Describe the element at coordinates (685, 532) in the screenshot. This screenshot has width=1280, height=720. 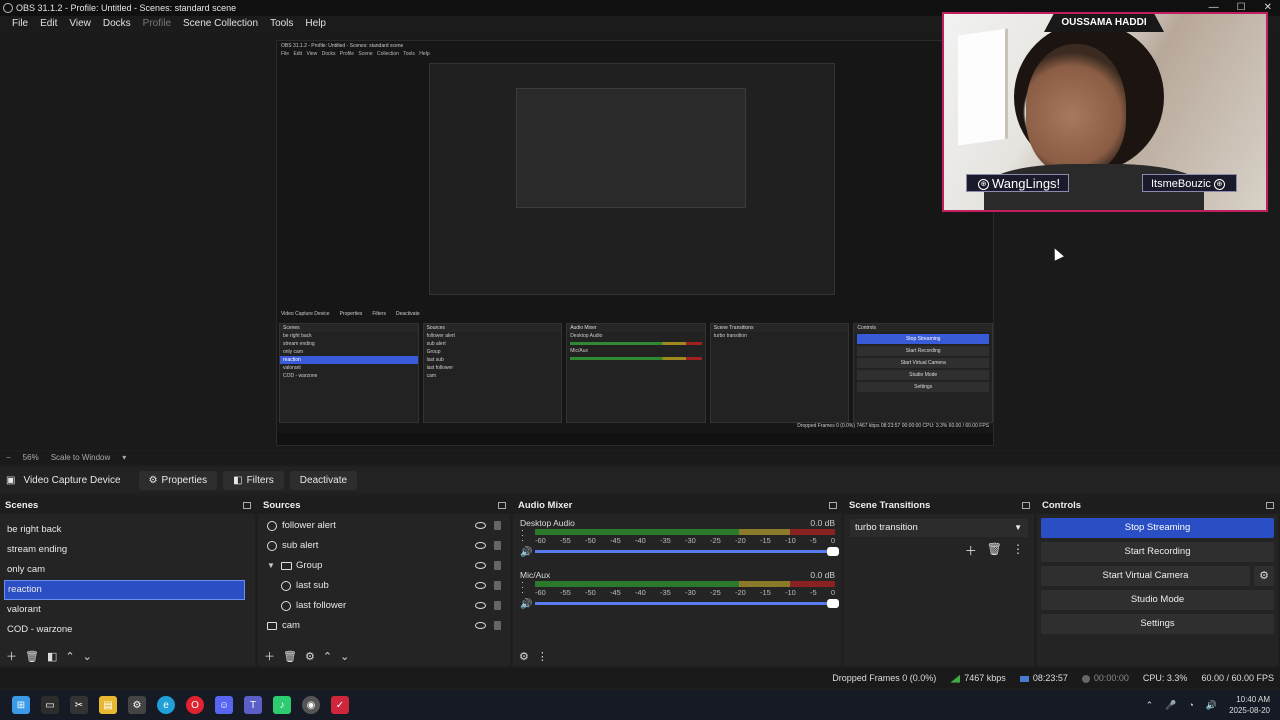
I see `volume-meter` at that location.